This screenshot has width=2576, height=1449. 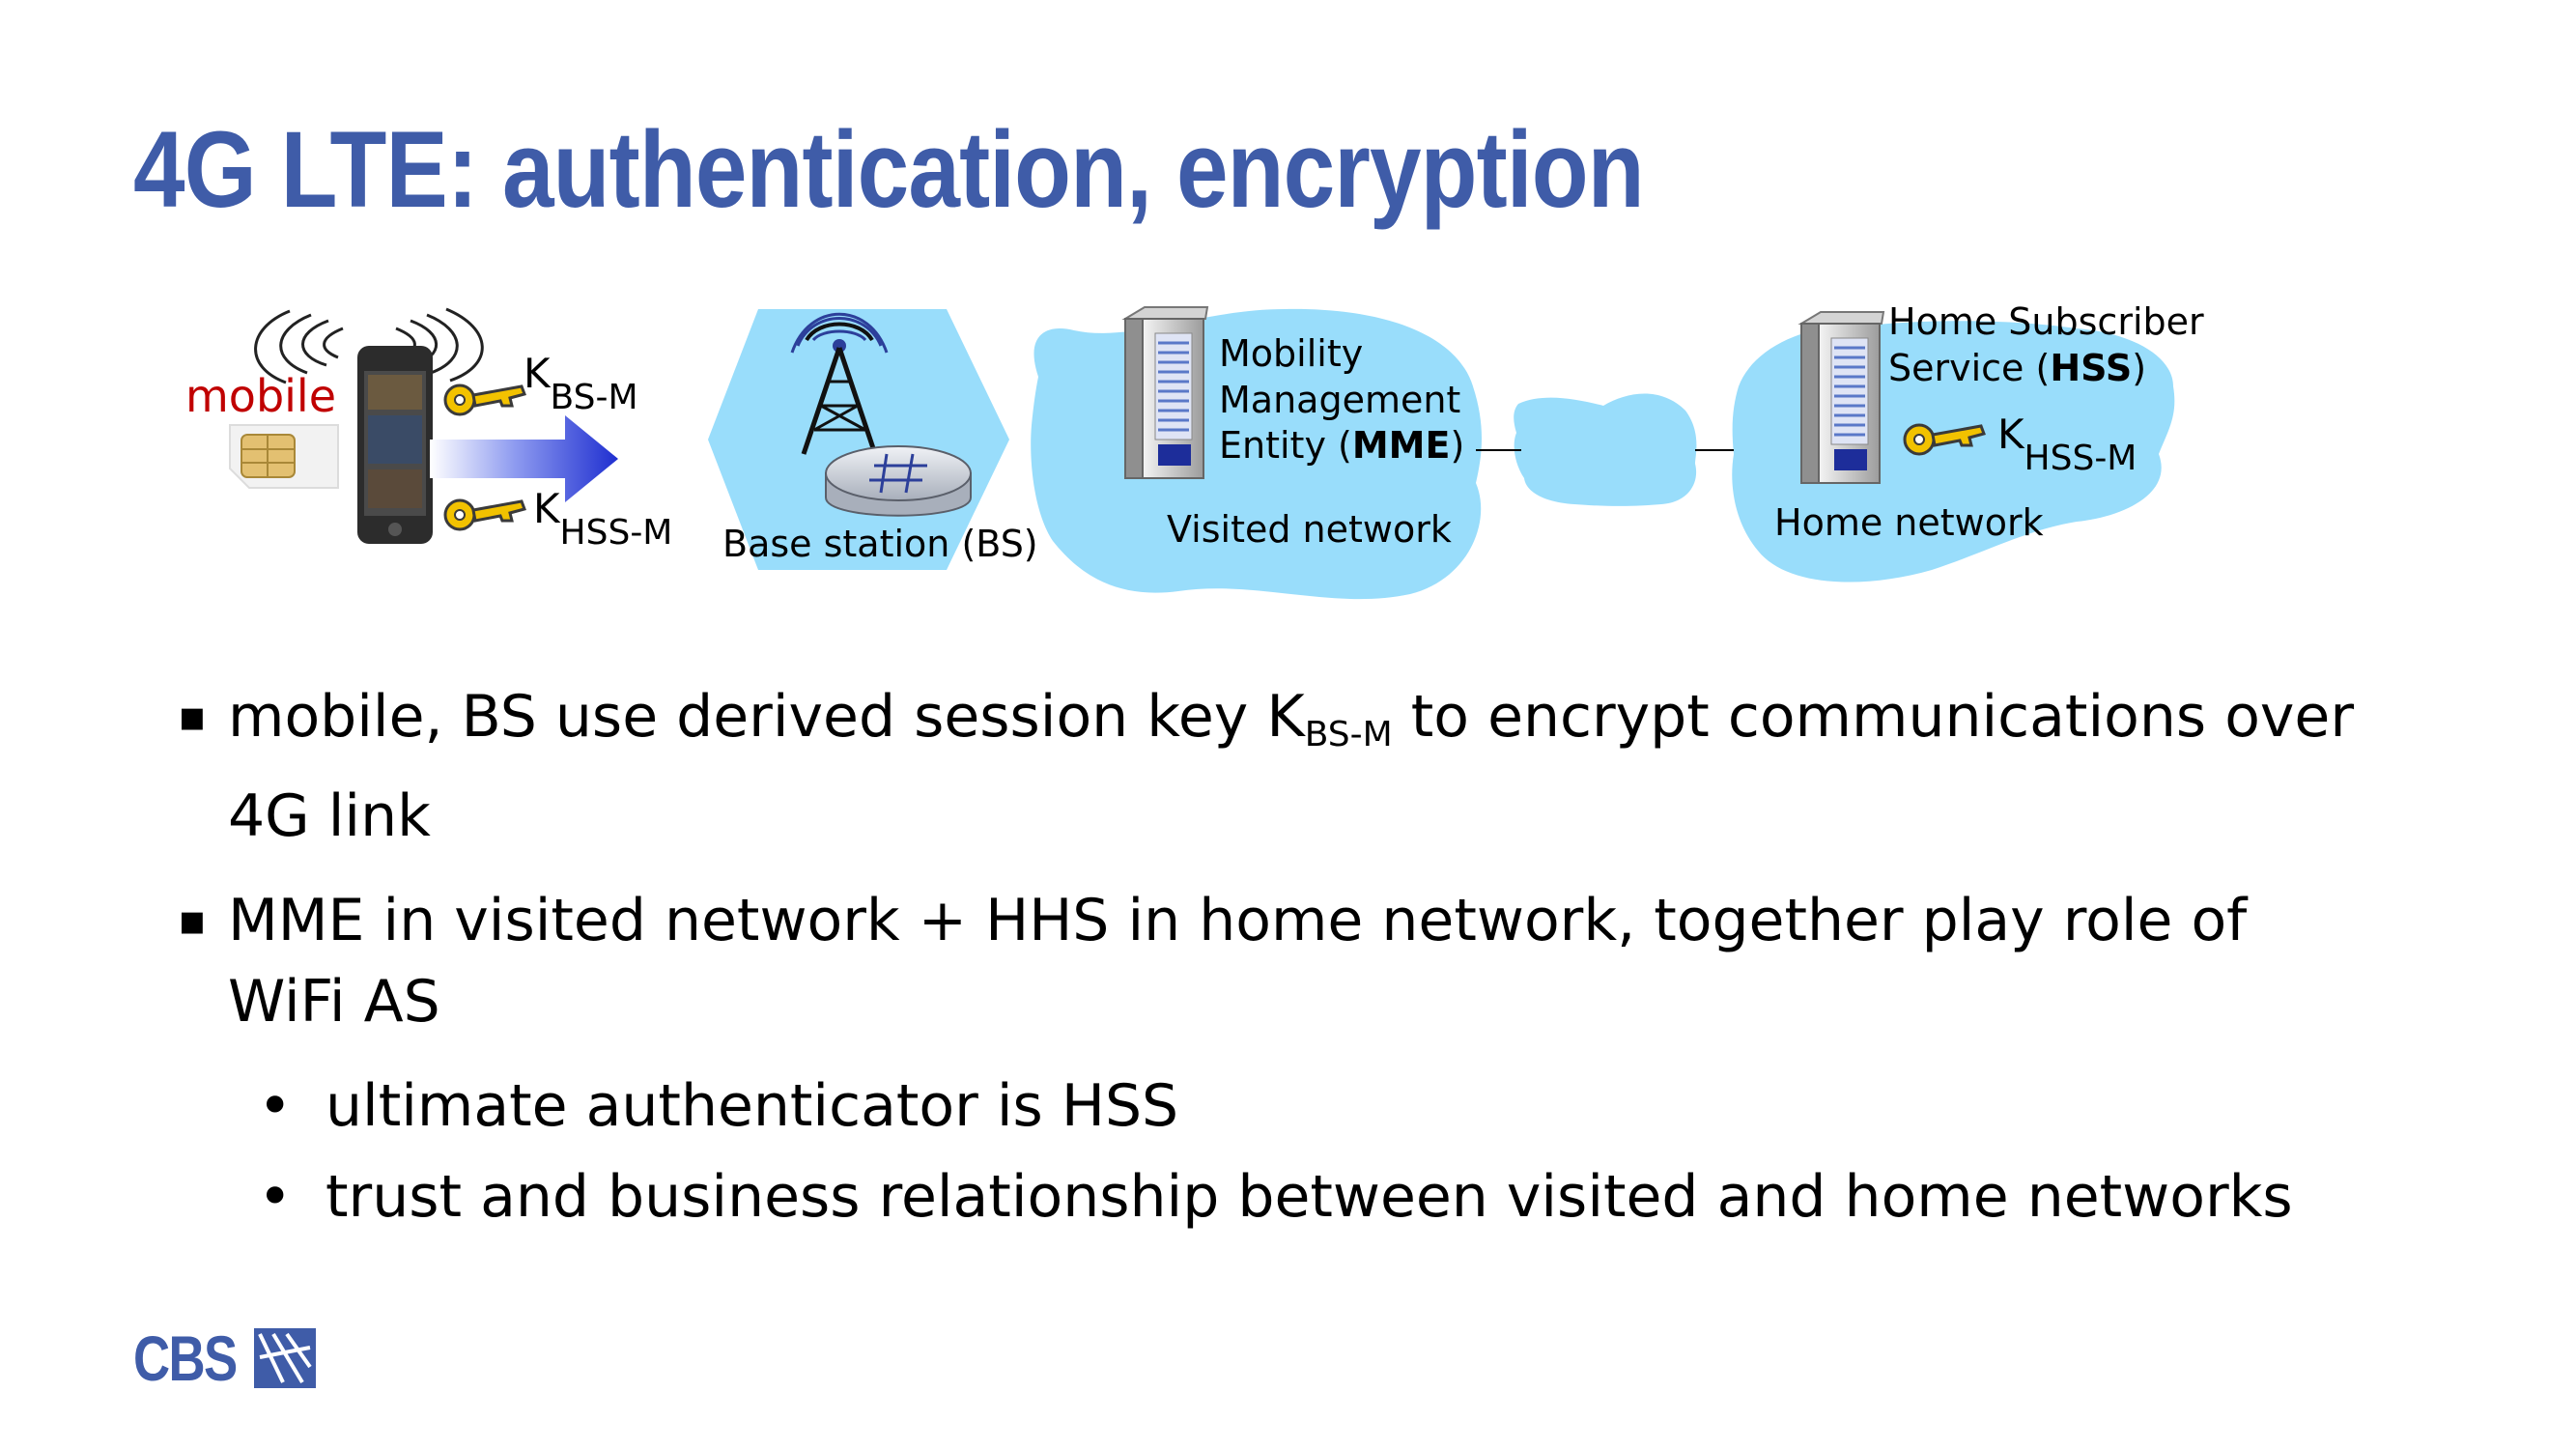 What do you see at coordinates (898, 481) in the screenshot?
I see `router-icon` at bounding box center [898, 481].